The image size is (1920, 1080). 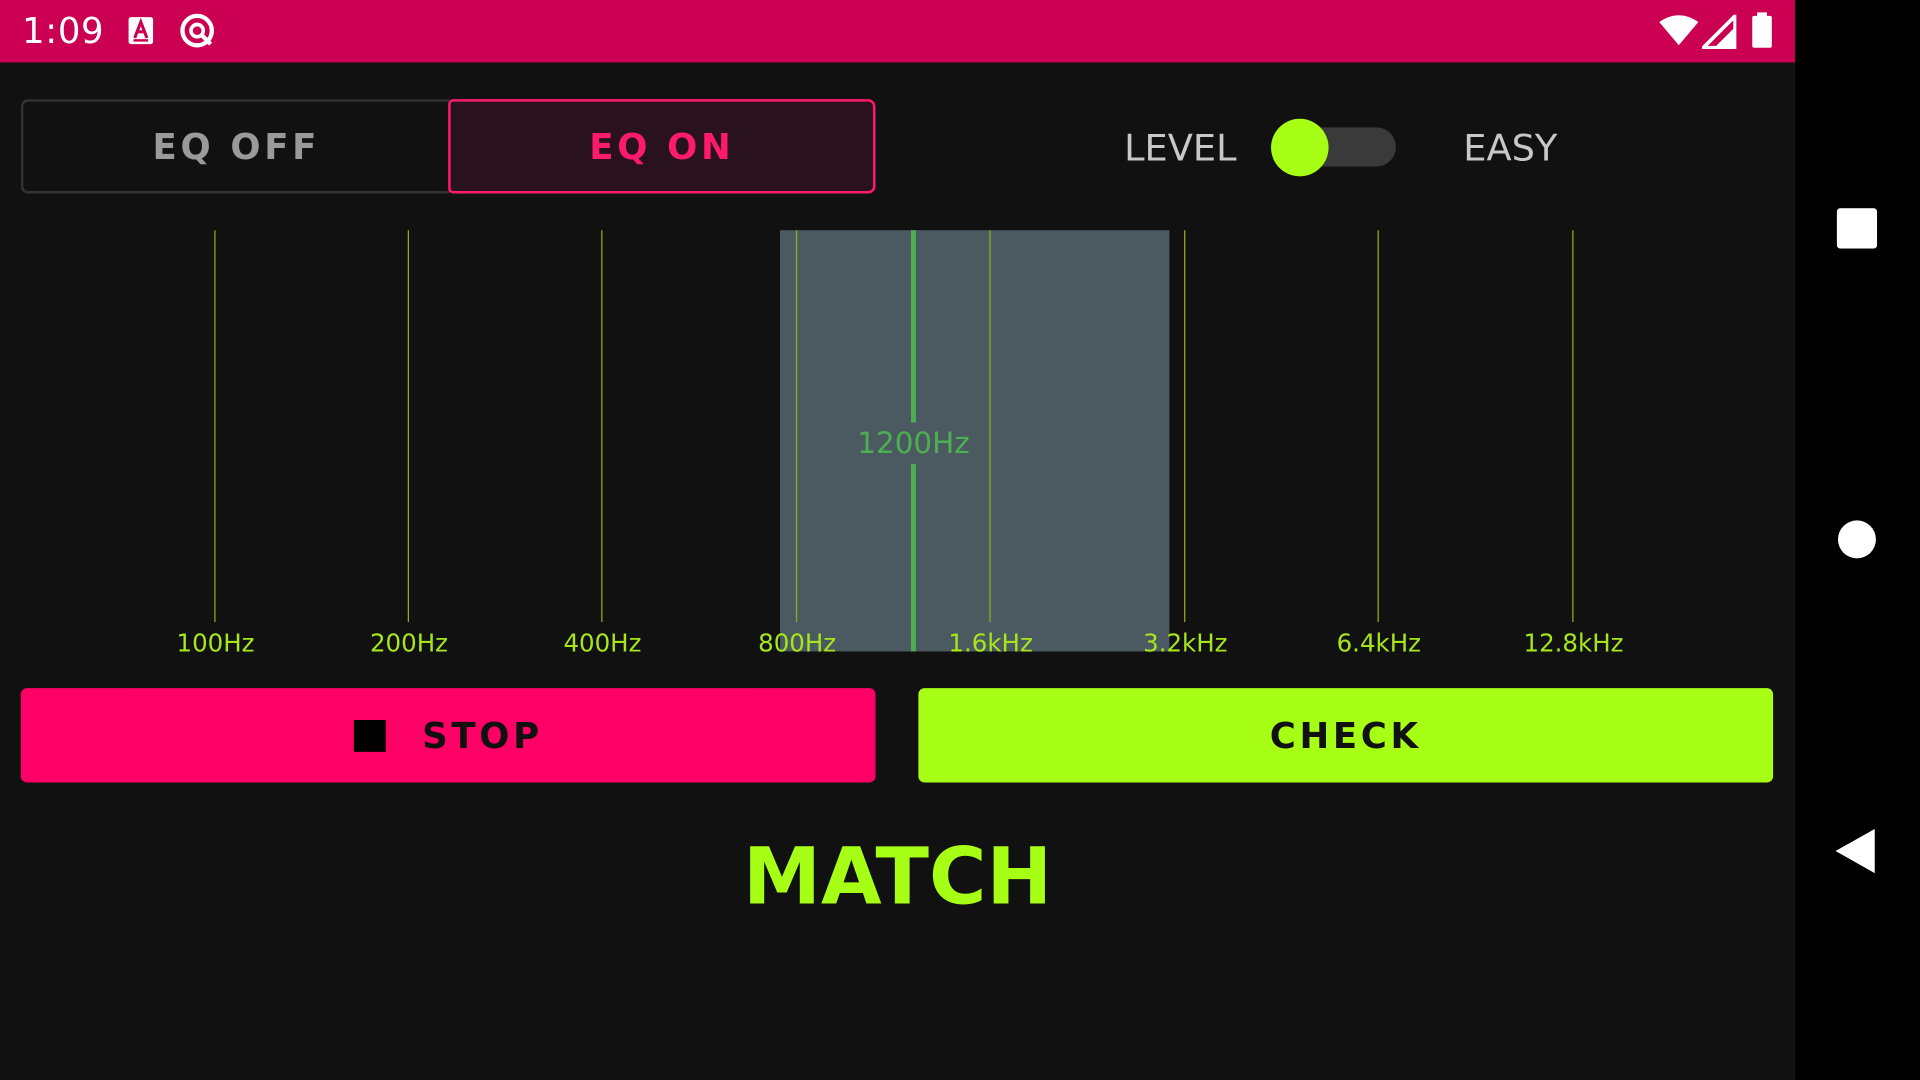 What do you see at coordinates (797, 643) in the screenshot?
I see `band-label-800hz: 800Hz` at bounding box center [797, 643].